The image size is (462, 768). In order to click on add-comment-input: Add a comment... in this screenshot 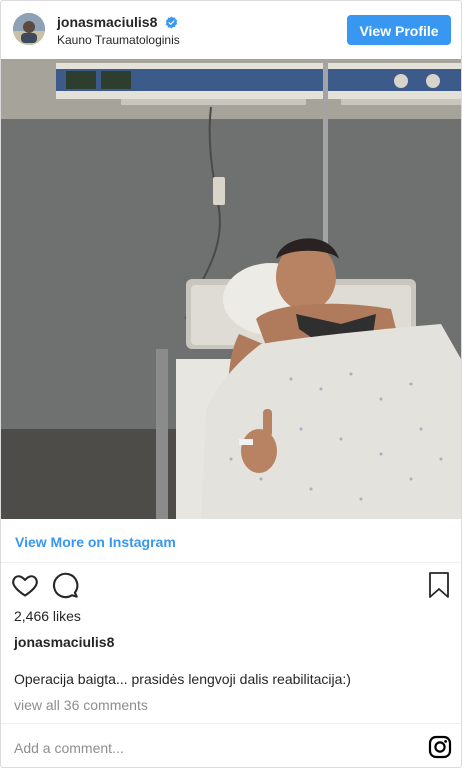, I will do `click(69, 748)`.